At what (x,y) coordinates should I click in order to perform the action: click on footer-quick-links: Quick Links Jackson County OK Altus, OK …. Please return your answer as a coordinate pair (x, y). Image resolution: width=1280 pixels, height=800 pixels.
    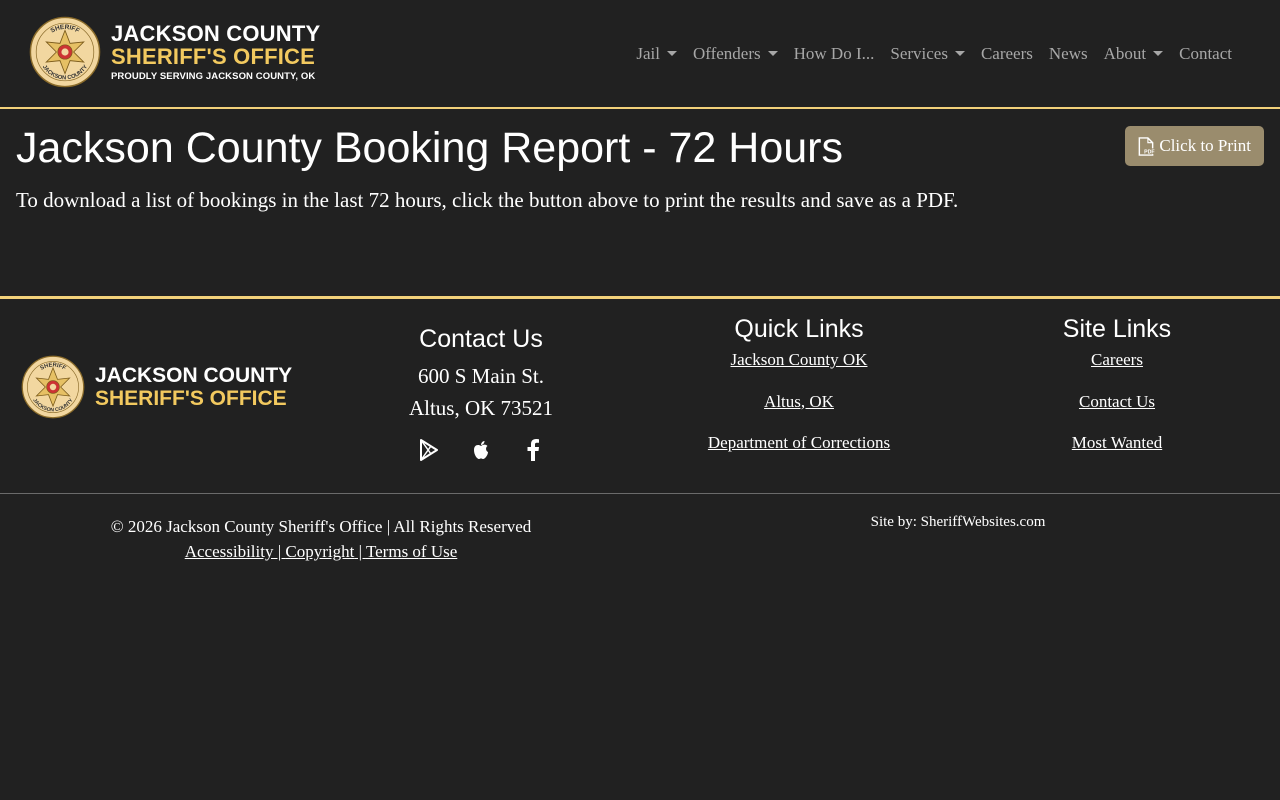
    Looking at the image, I should click on (799, 395).